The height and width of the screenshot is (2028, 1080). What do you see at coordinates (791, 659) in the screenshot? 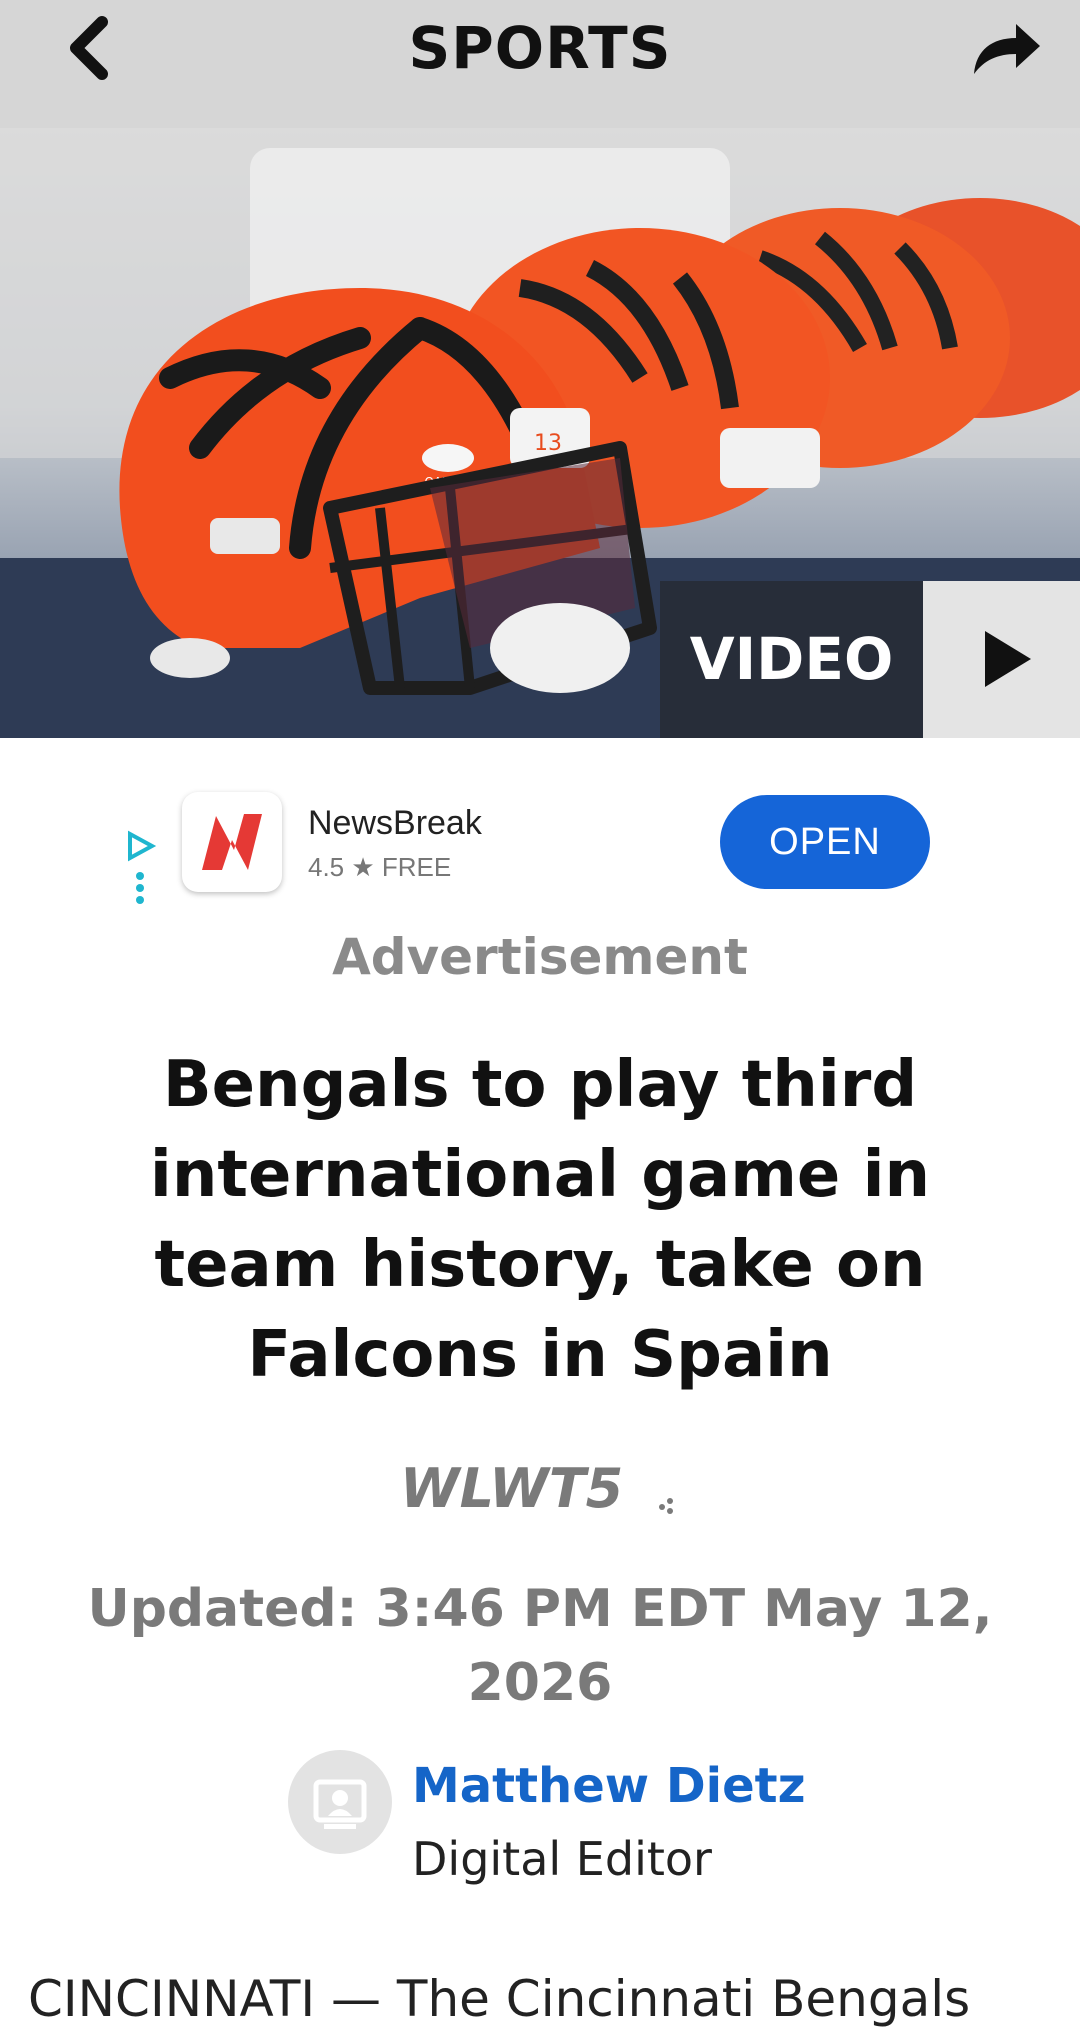
I see `video-label: VIDEO` at bounding box center [791, 659].